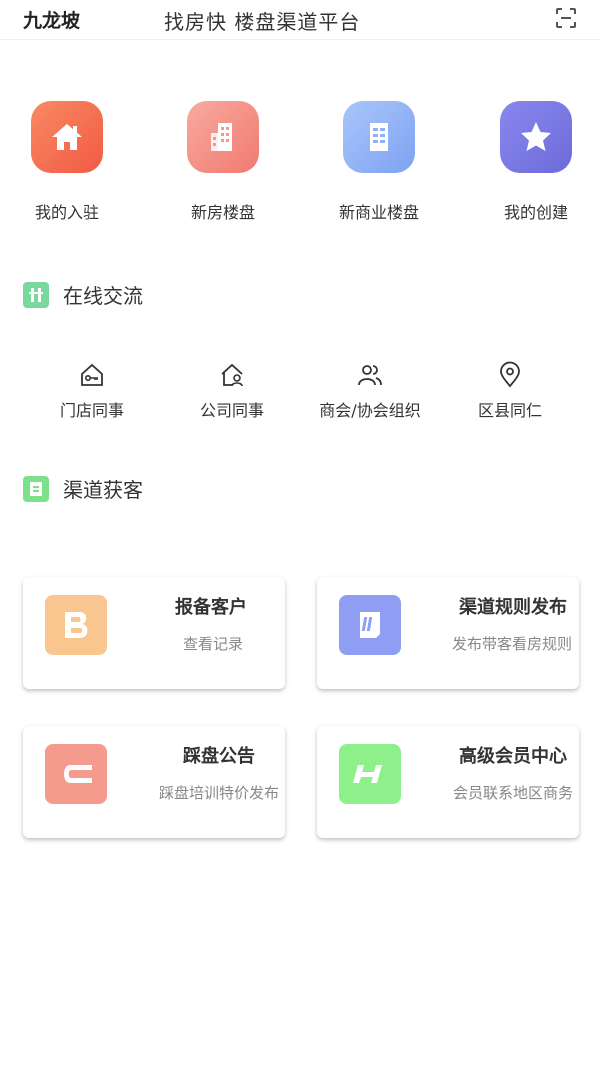 This screenshot has width=600, height=1067. I want to click on card-title: 渠道规则发布, so click(513, 607).